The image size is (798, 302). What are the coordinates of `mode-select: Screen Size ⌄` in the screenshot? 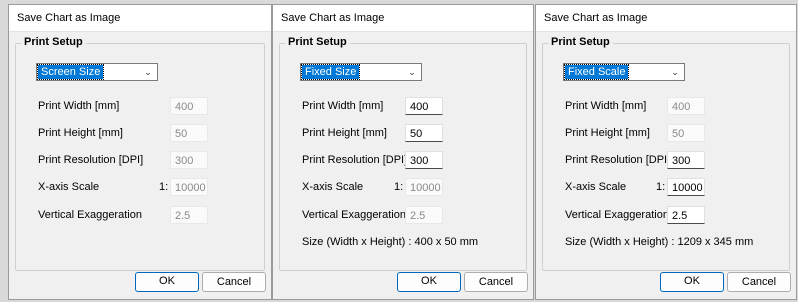 It's located at (97, 72).